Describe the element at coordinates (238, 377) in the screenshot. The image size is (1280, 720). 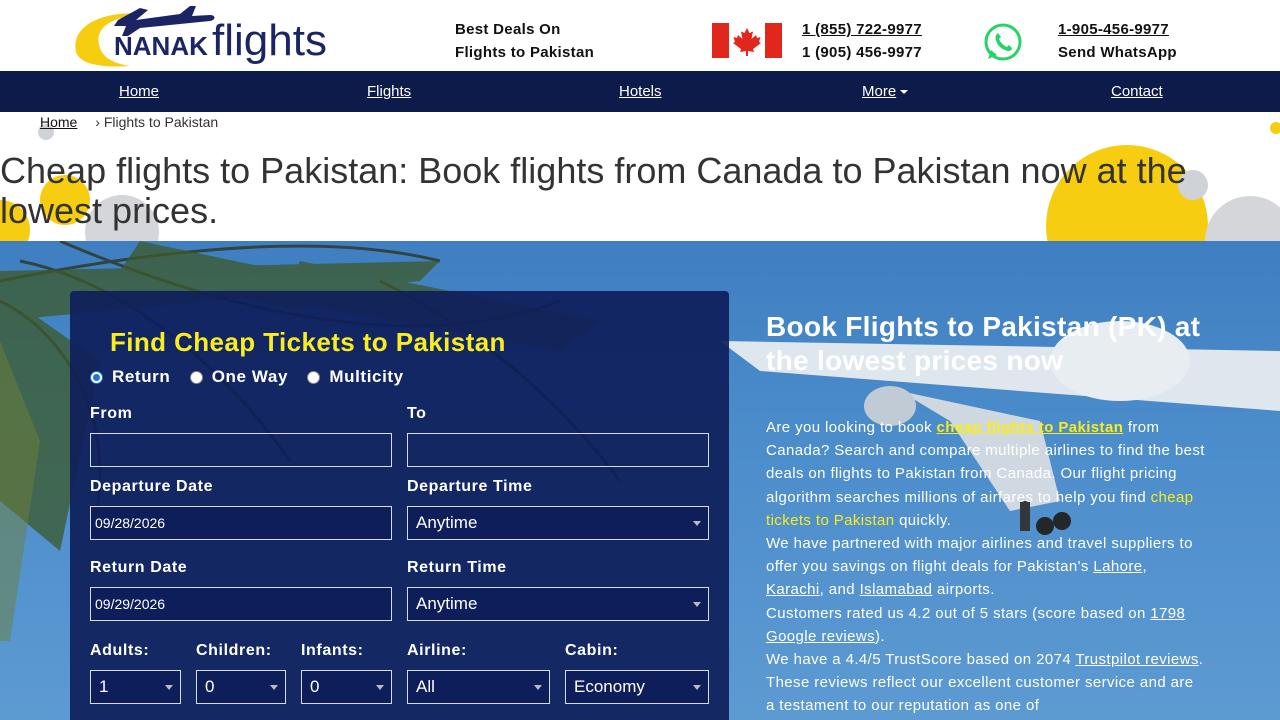
I see `trip-type-oneway: One Way` at that location.